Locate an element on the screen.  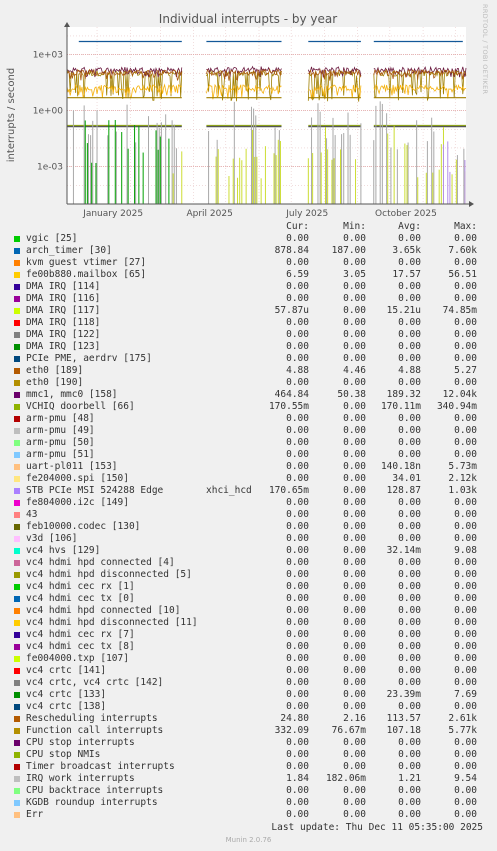
legend-row: fe804000.i2c [149] 0.00 0.00 0.00 0.00 is located at coordinates (248, 503).